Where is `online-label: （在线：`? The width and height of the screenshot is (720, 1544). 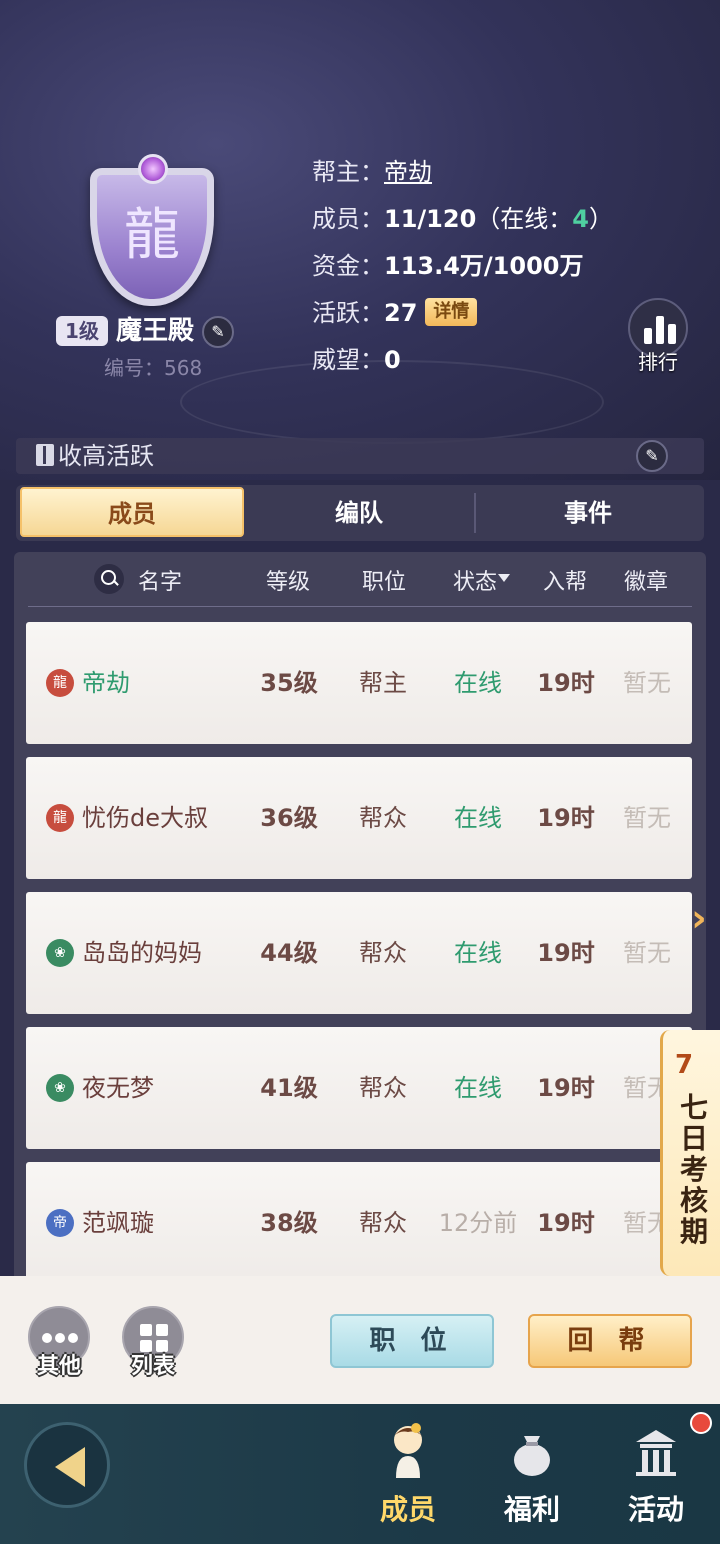
online-label: （在线： is located at coordinates (524, 219).